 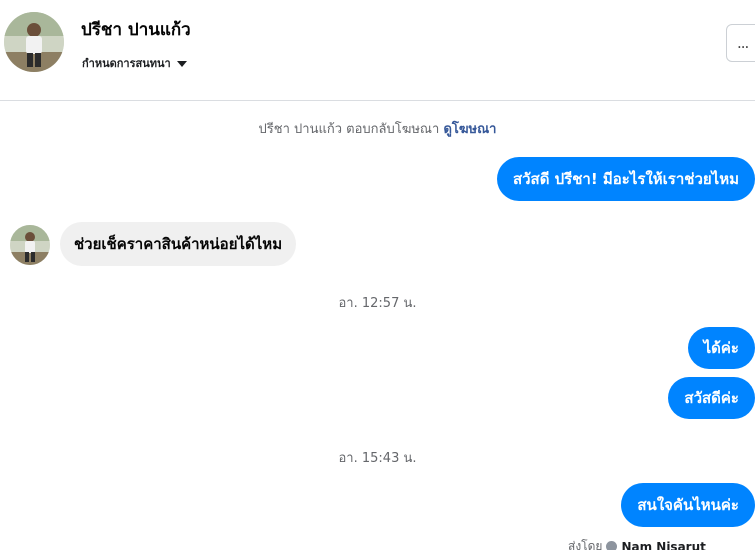 I want to click on sent-by-info: ส่งโดย Nam Nisarut, so click(x=637, y=543).